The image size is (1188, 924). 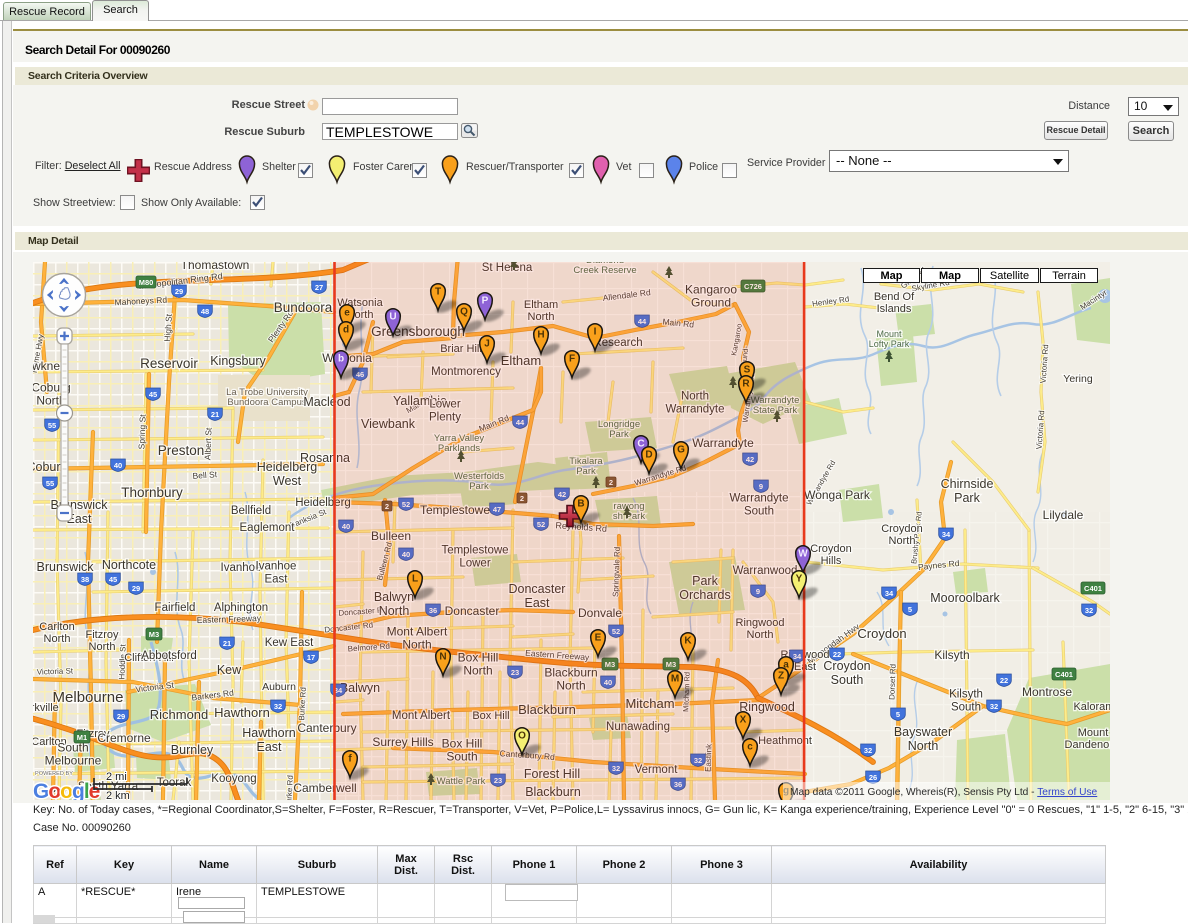 I want to click on svg-text: High St, so click(x=168, y=327).